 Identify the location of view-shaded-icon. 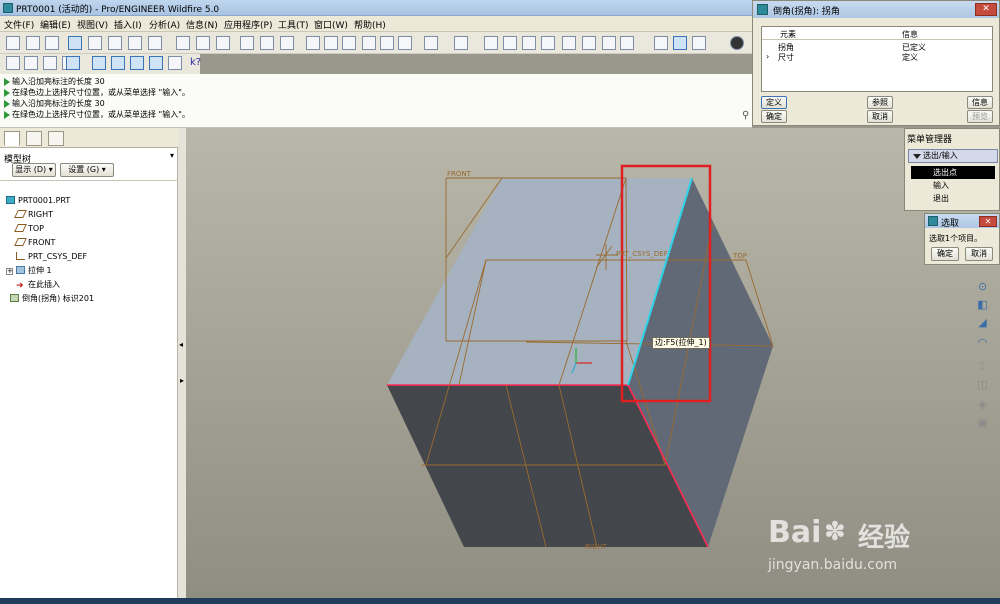
(73, 63).